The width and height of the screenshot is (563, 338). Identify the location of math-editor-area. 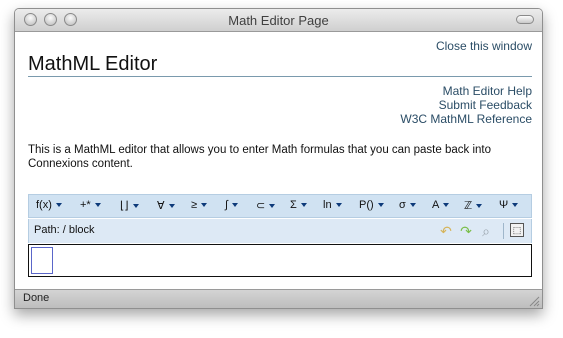
(280, 260).